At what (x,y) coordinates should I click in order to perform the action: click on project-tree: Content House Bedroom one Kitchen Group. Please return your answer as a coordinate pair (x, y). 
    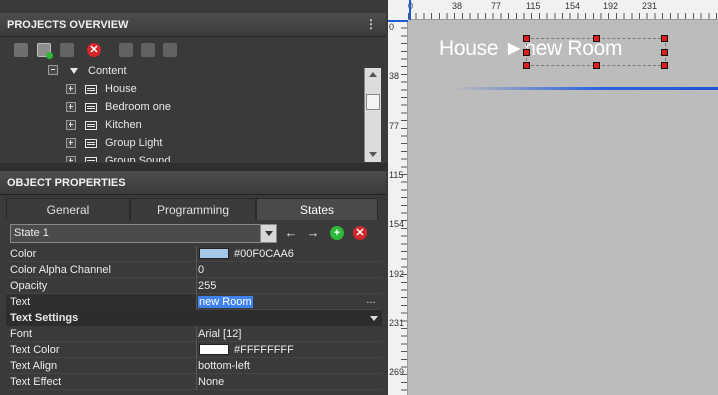
    Looking at the image, I should click on (191, 112).